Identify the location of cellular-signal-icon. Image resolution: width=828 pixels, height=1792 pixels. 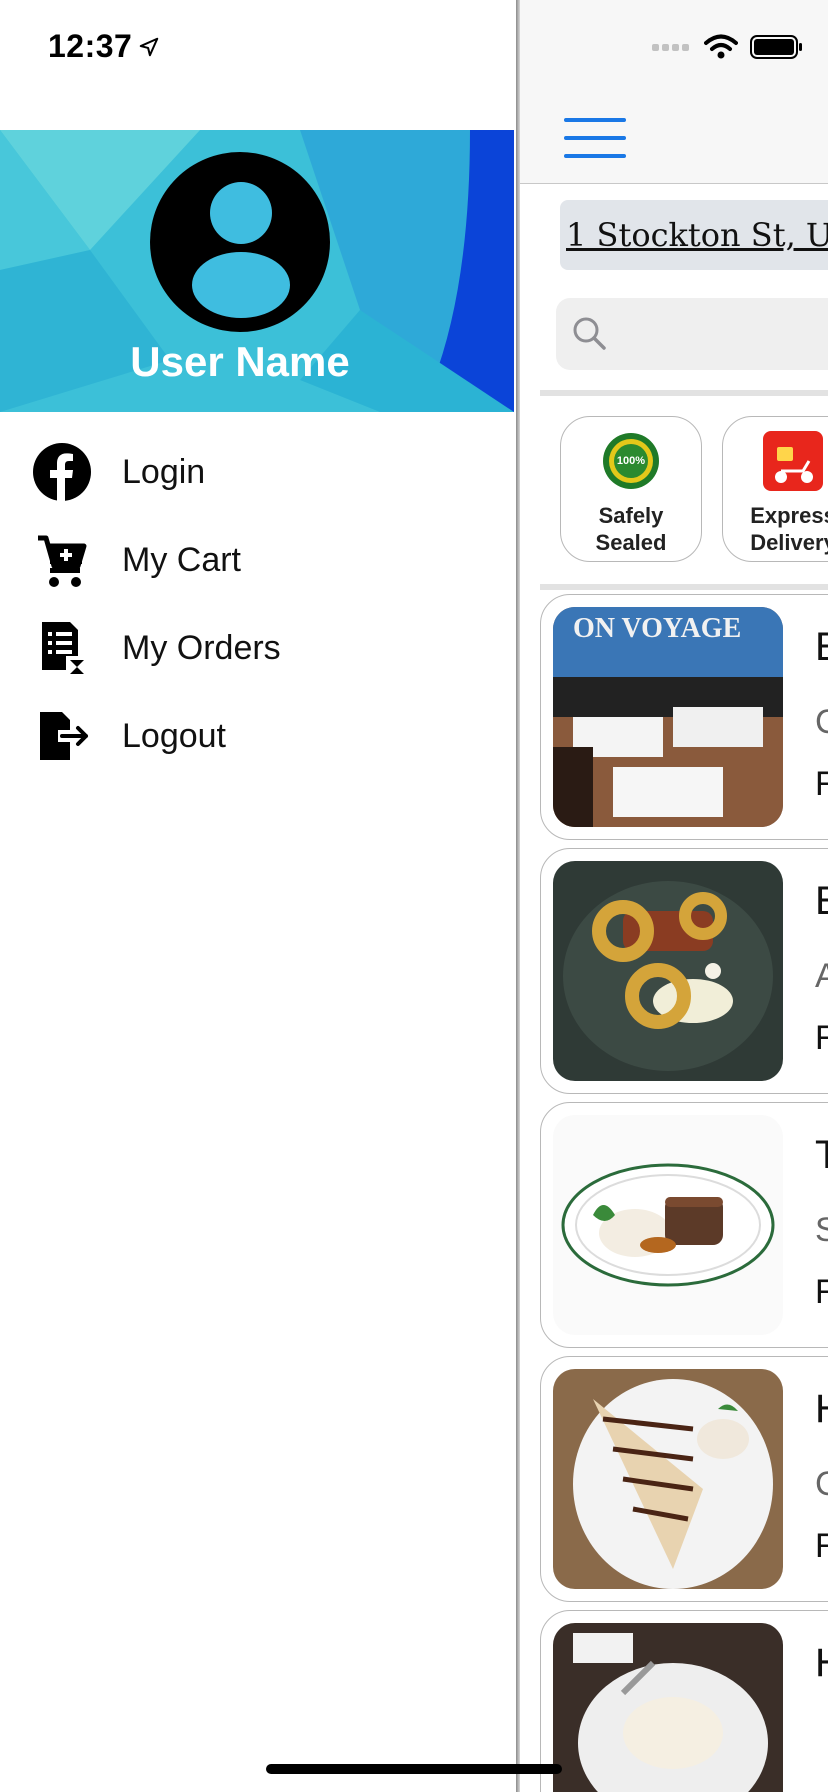
(670, 47).